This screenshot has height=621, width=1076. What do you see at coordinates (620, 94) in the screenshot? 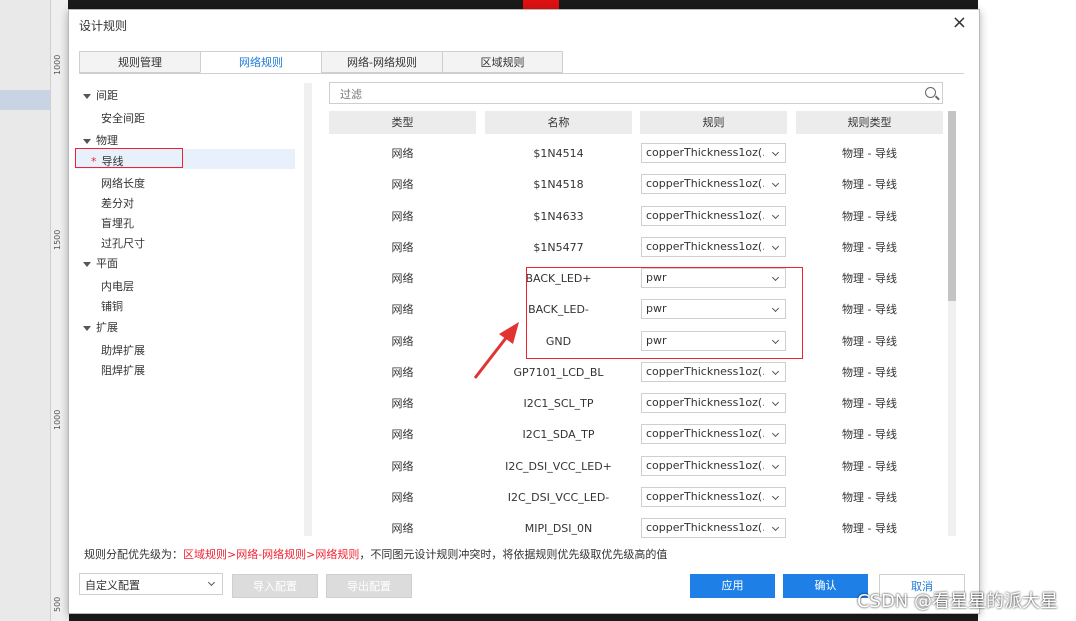
I see `filter-input` at bounding box center [620, 94].